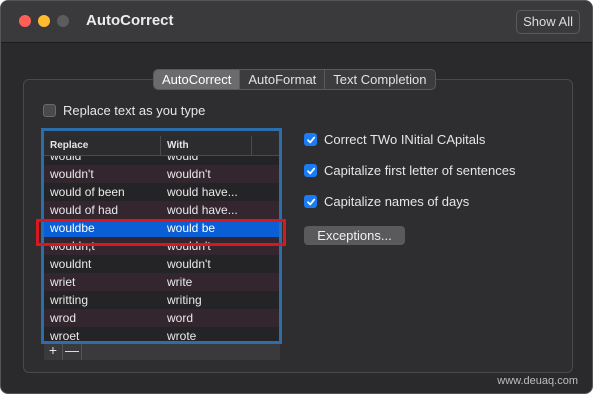 The height and width of the screenshot is (394, 593). I want to click on table-row: wroet wrote, so click(162, 334).